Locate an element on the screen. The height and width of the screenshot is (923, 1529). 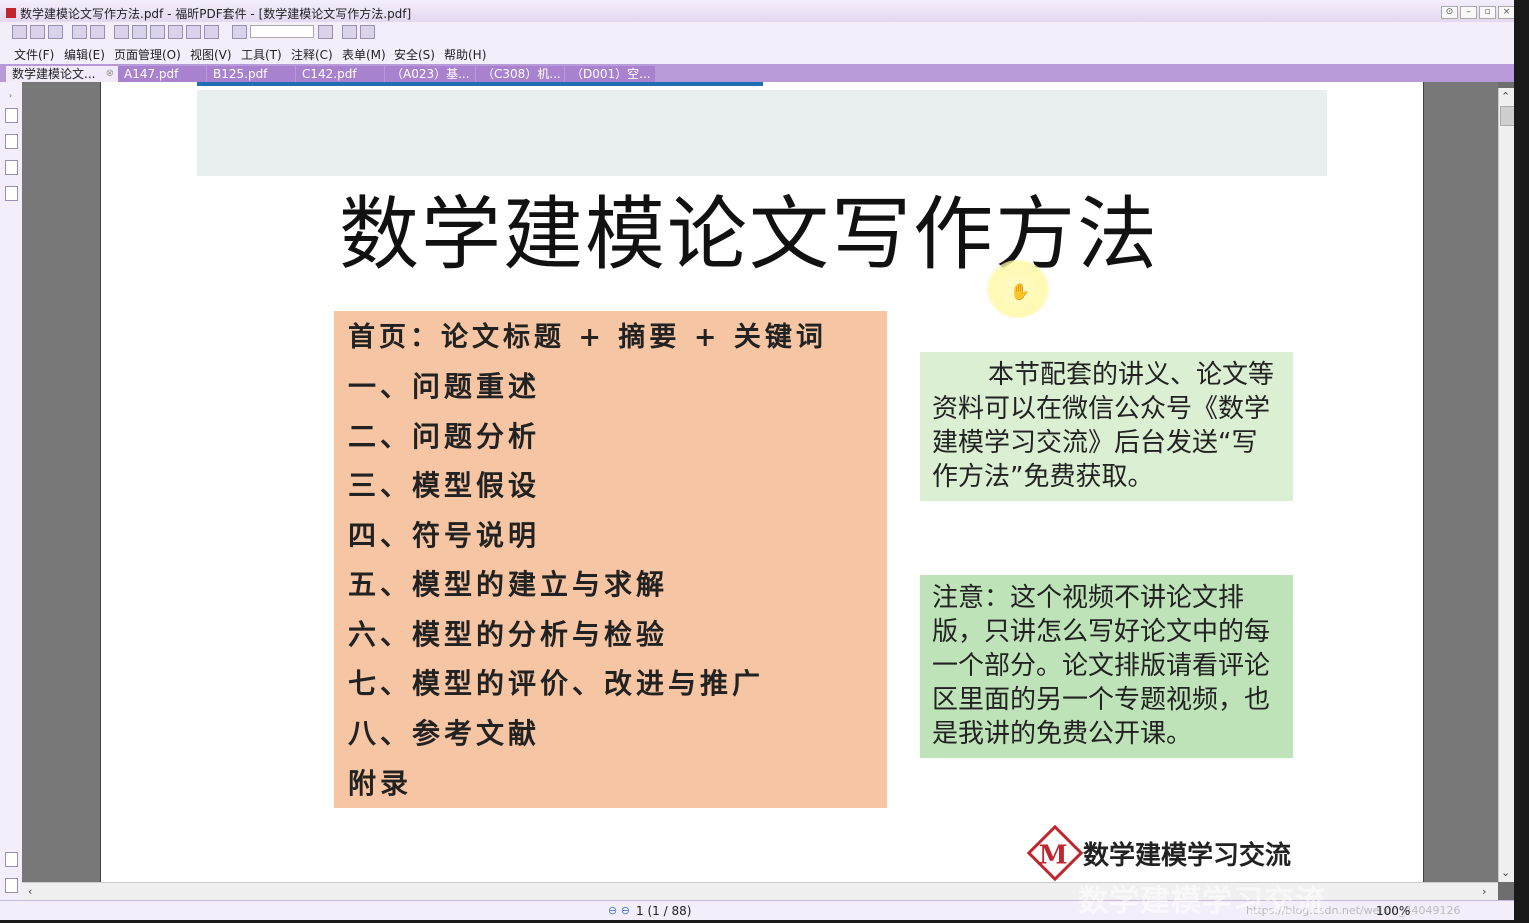
outline-item: 四、符号说明 is located at coordinates (444, 535).